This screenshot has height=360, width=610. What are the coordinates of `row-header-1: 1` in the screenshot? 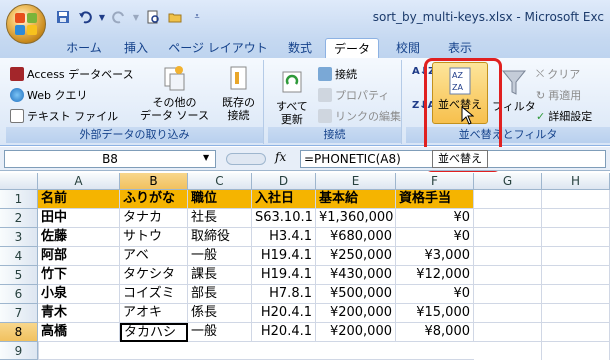 It's located at (19, 199).